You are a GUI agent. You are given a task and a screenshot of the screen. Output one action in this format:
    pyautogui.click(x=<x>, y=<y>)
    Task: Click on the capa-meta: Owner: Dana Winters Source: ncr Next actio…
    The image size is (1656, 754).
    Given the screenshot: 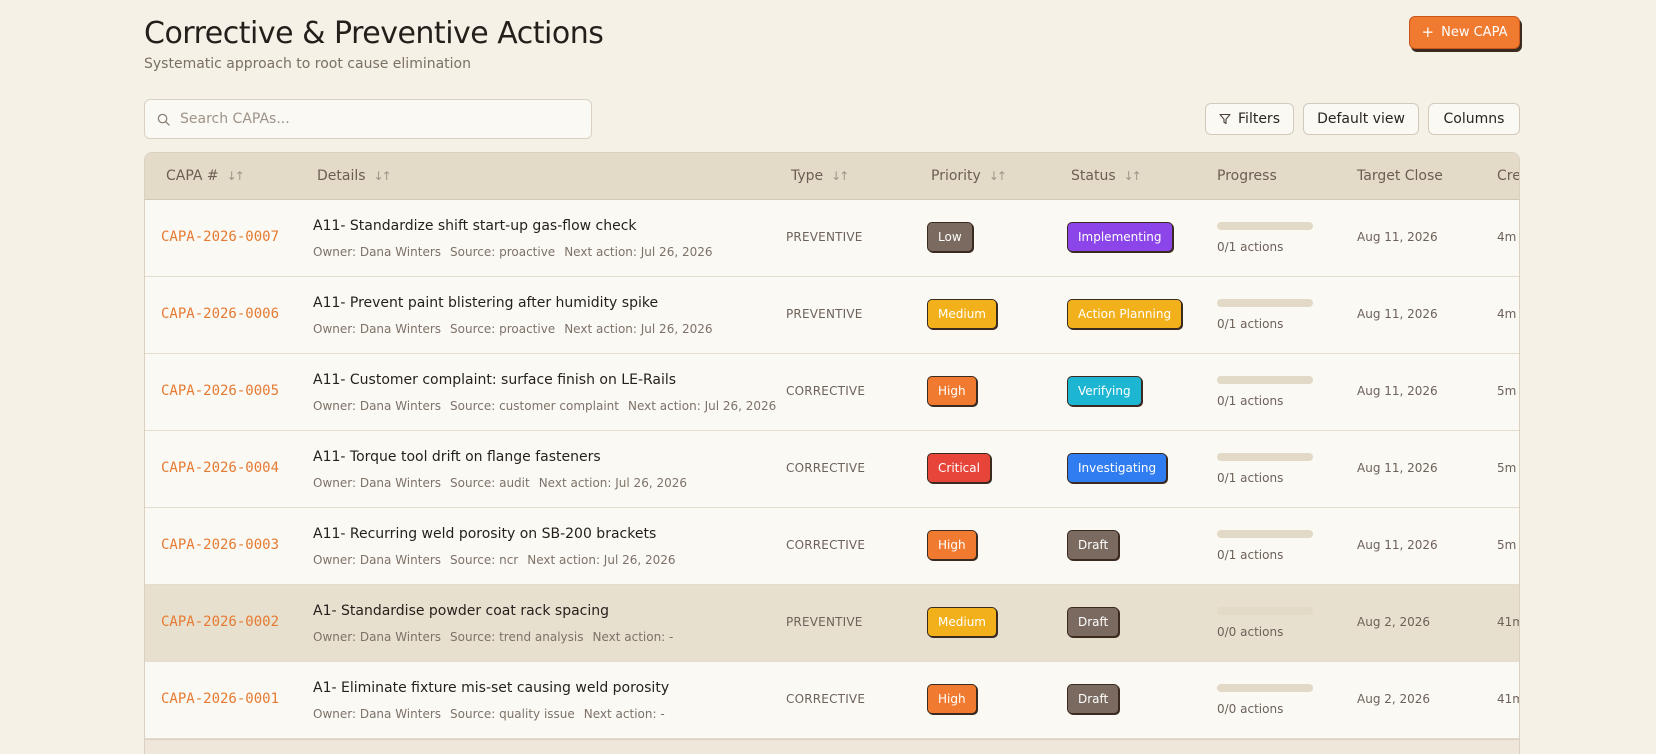 What is the action you would take?
    pyautogui.click(x=494, y=560)
    